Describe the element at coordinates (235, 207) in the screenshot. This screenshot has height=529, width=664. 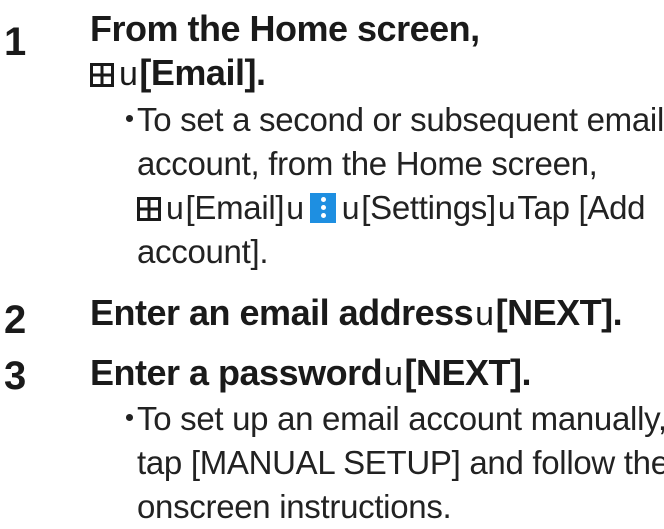
I see `email-label: [Email]` at that location.